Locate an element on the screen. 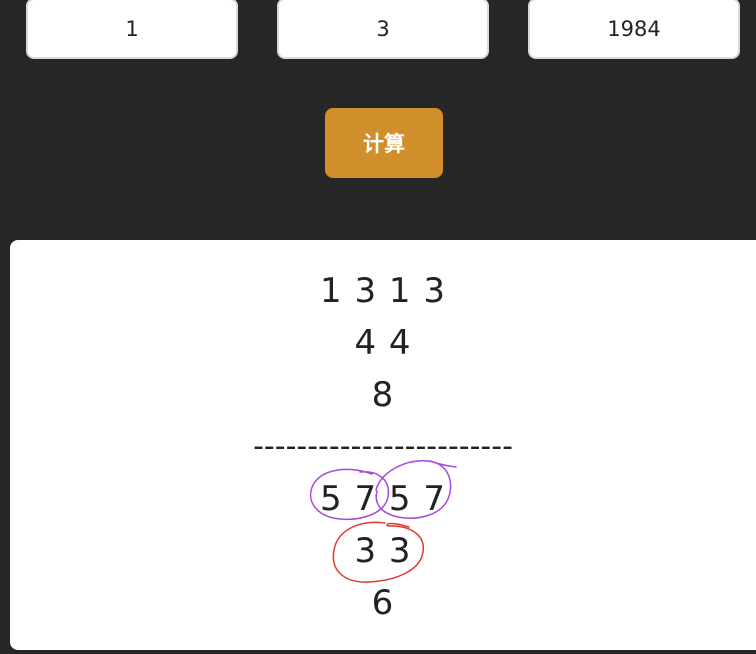 This screenshot has width=756, height=654. result-row-6: 6 is located at coordinates (383, 603).